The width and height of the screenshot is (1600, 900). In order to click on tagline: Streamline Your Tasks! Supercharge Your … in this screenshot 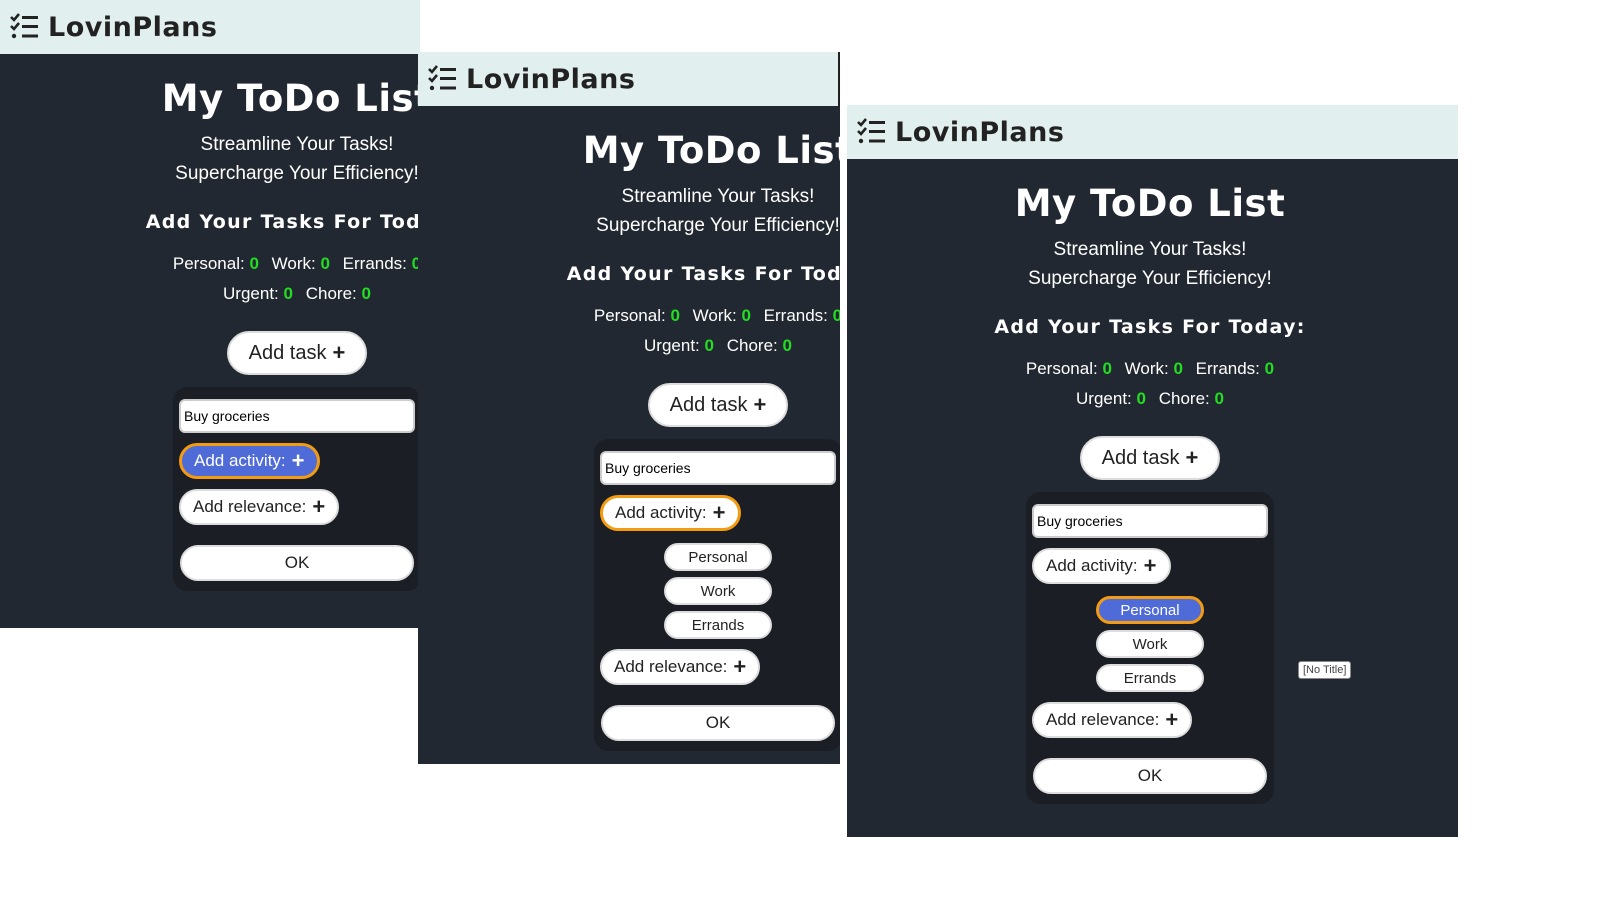, I will do `click(253, 159)`.